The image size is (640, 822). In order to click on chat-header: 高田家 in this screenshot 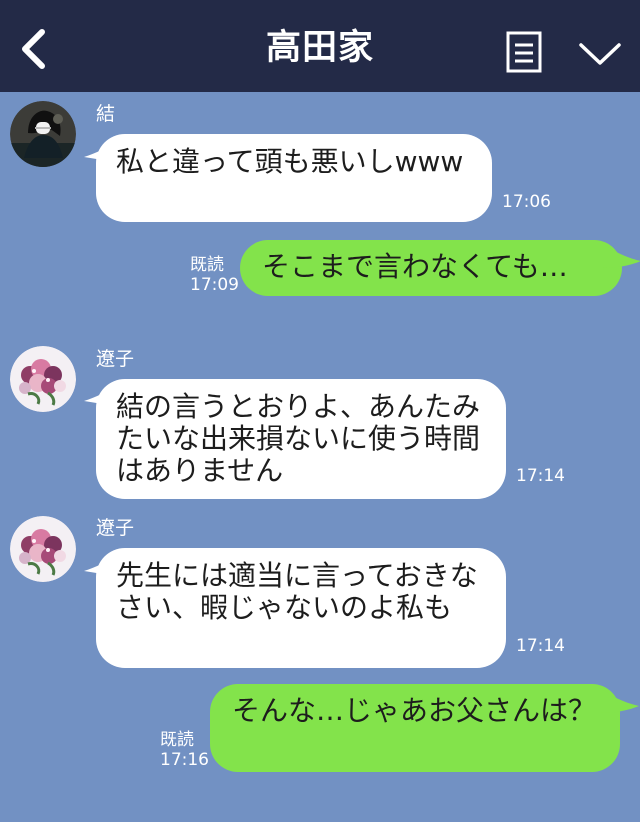, I will do `click(320, 46)`.